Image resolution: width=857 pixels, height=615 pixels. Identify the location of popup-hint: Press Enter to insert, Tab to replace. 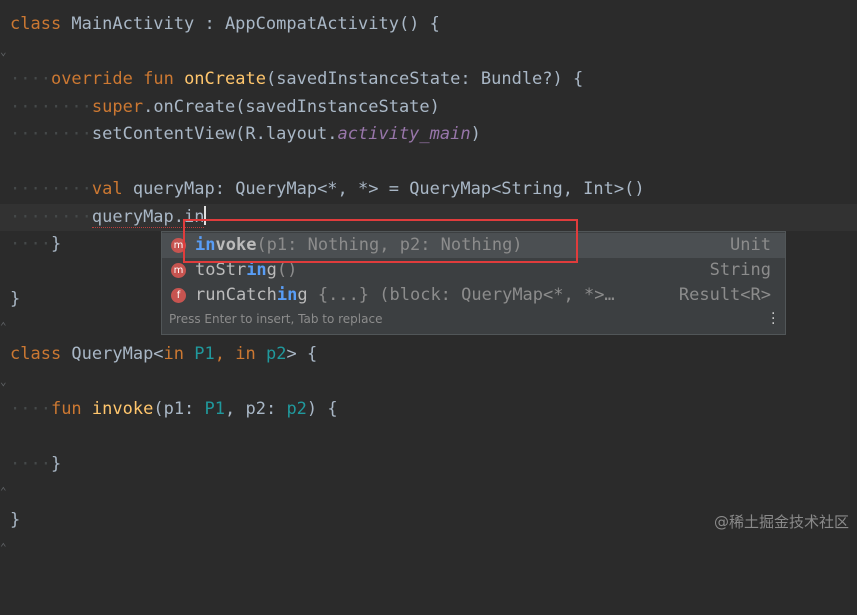
(276, 319).